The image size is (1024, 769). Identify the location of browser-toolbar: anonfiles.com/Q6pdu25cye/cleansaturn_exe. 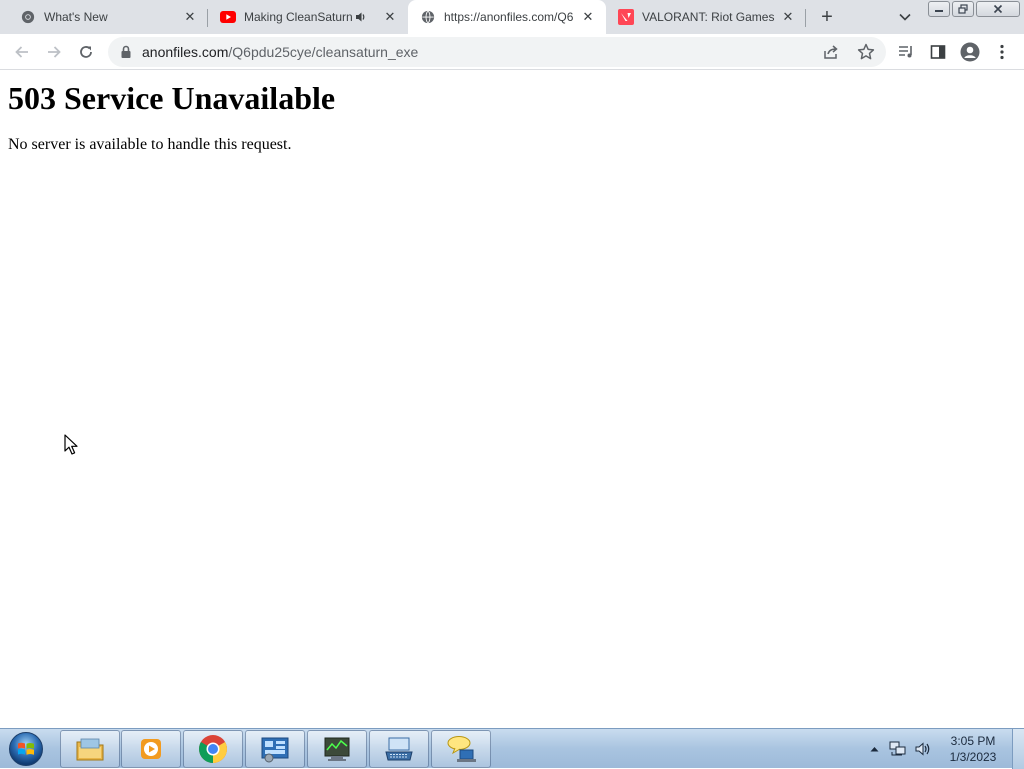
(512, 52).